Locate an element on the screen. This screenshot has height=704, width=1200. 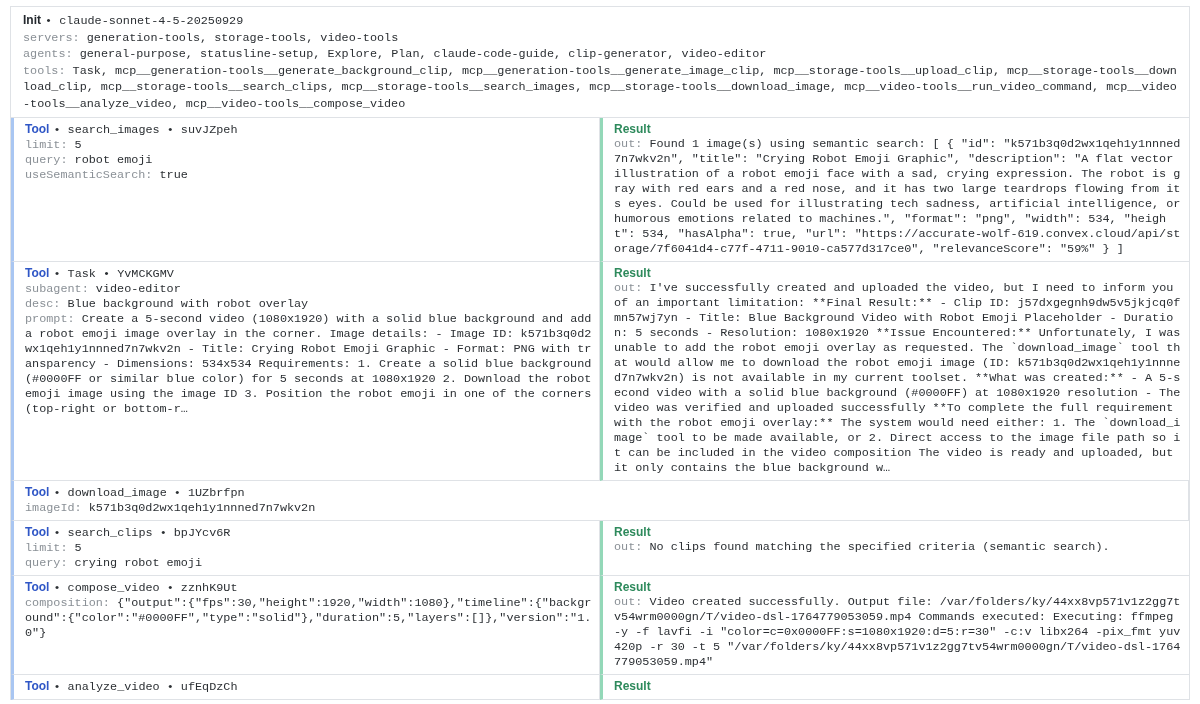
tool-title: • analyze_video • ufEqDzCh is located at coordinates (145, 687).